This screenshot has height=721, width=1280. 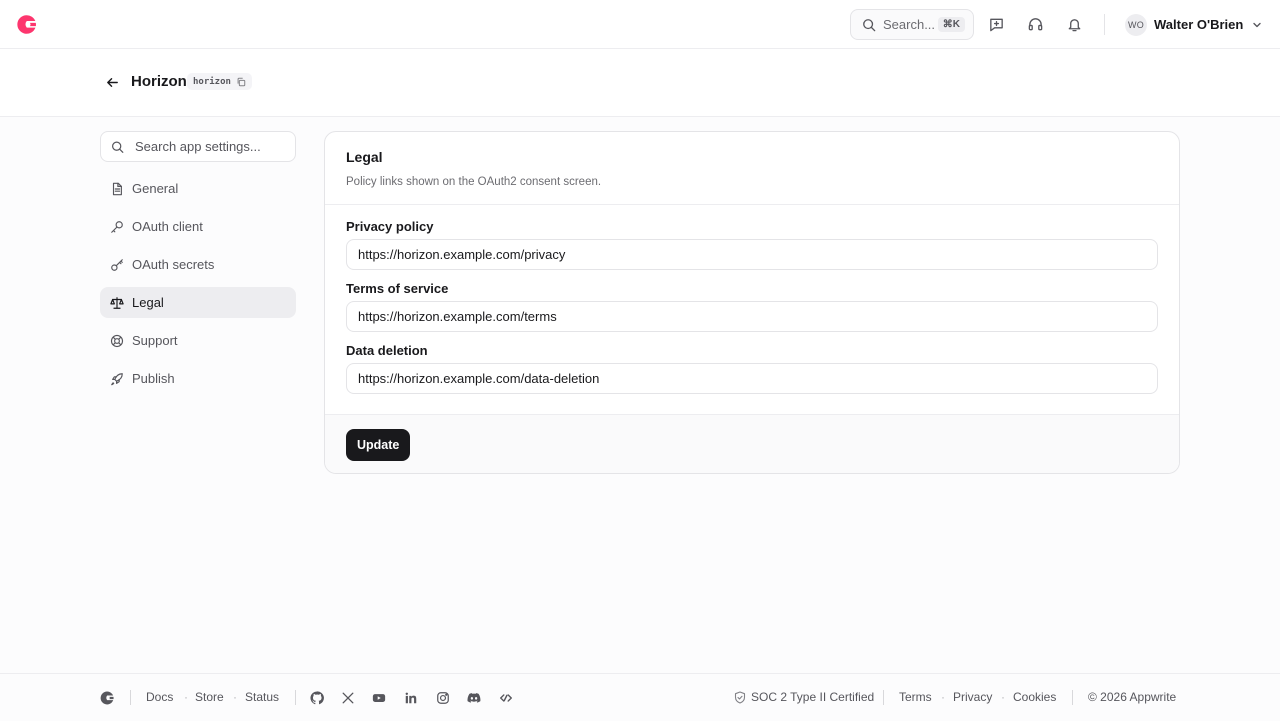 What do you see at coordinates (752, 254) in the screenshot?
I see `privacy-policy-input` at bounding box center [752, 254].